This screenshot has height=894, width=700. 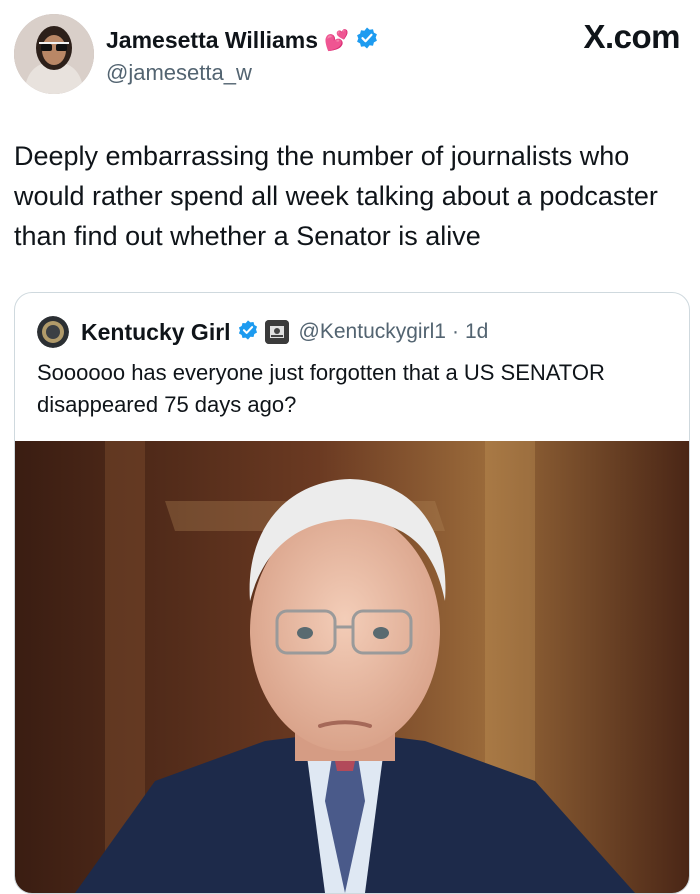 I want to click on tweet-header: Jamesetta Williams 💕 @jamesetta_w X.com, so click(x=350, y=55).